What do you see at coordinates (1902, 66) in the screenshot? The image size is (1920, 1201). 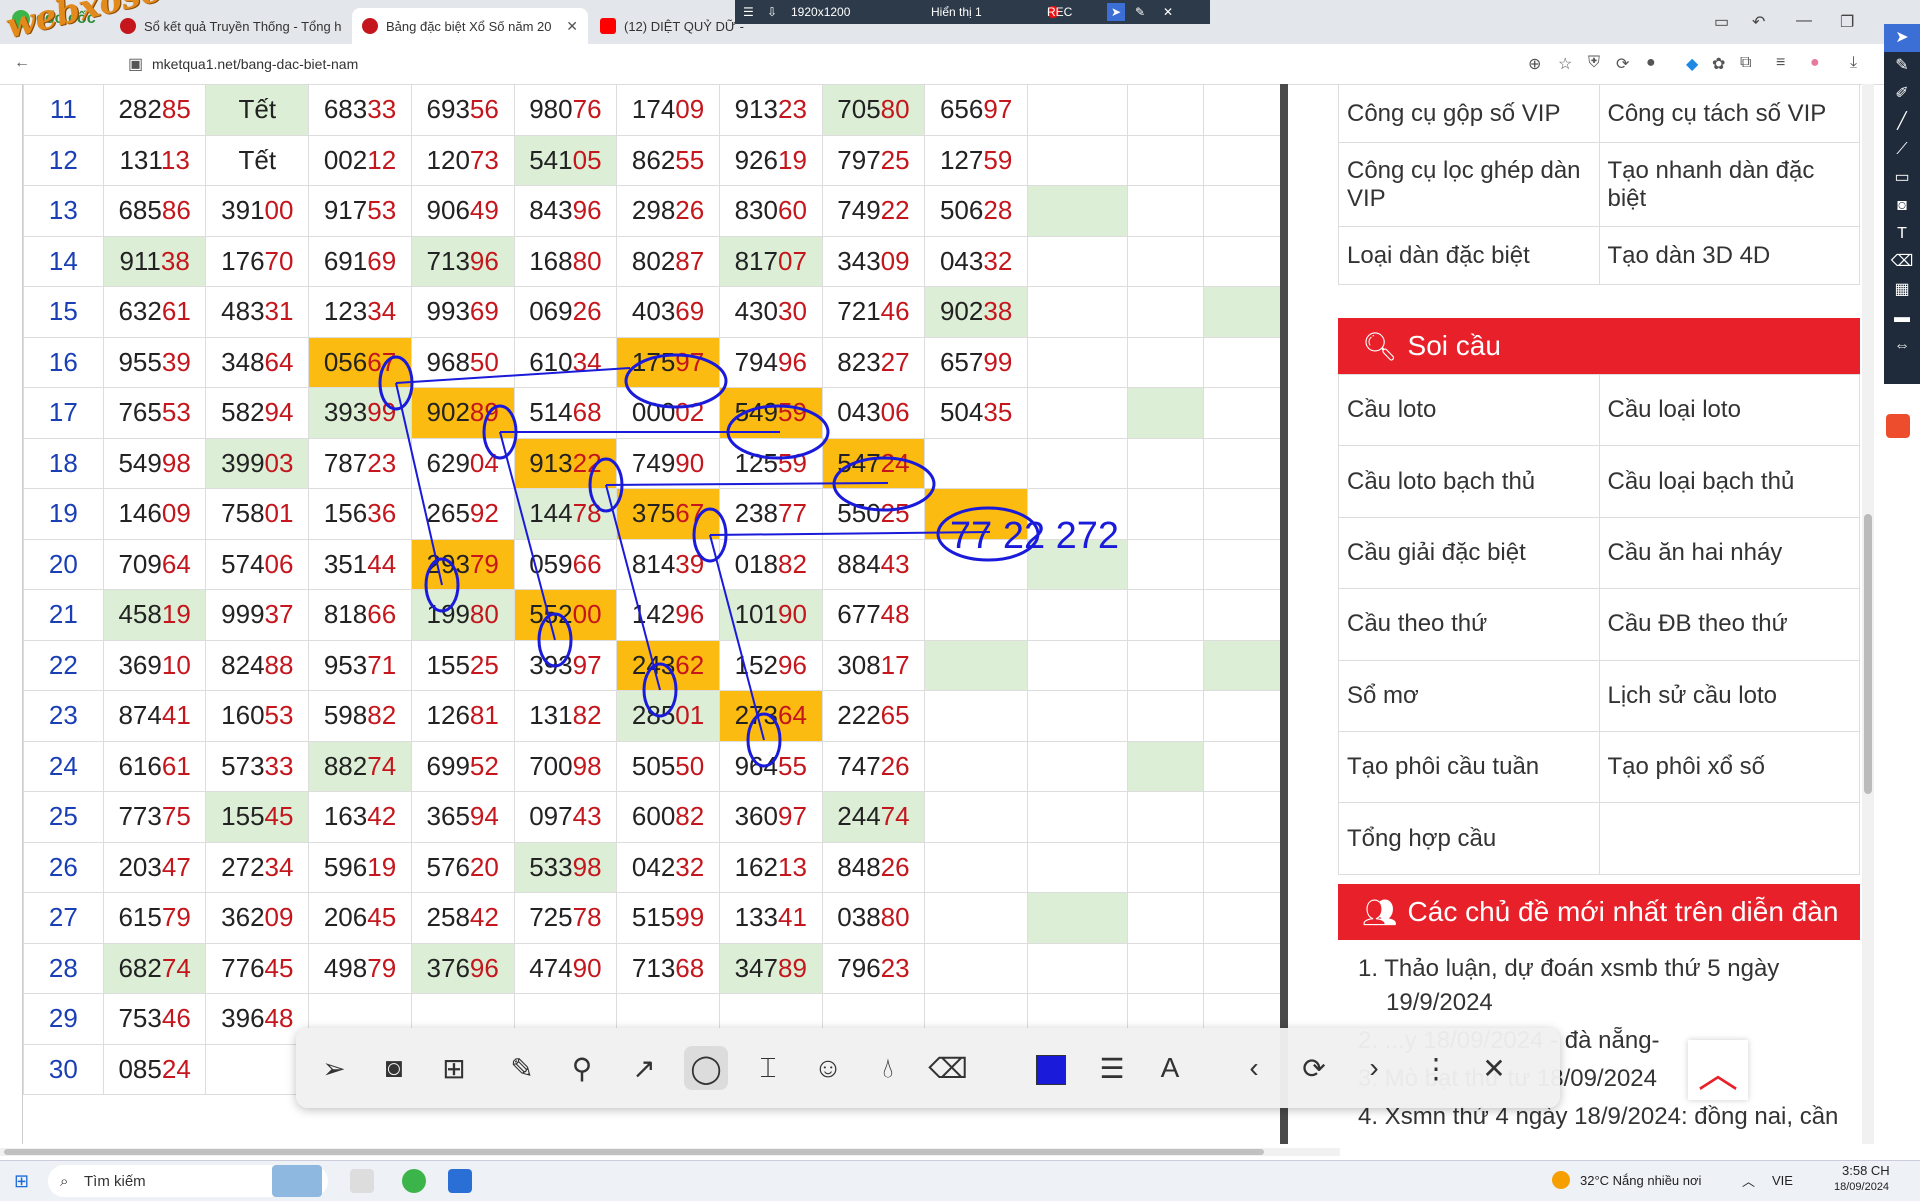 I see `pen-icon: ✎` at bounding box center [1902, 66].